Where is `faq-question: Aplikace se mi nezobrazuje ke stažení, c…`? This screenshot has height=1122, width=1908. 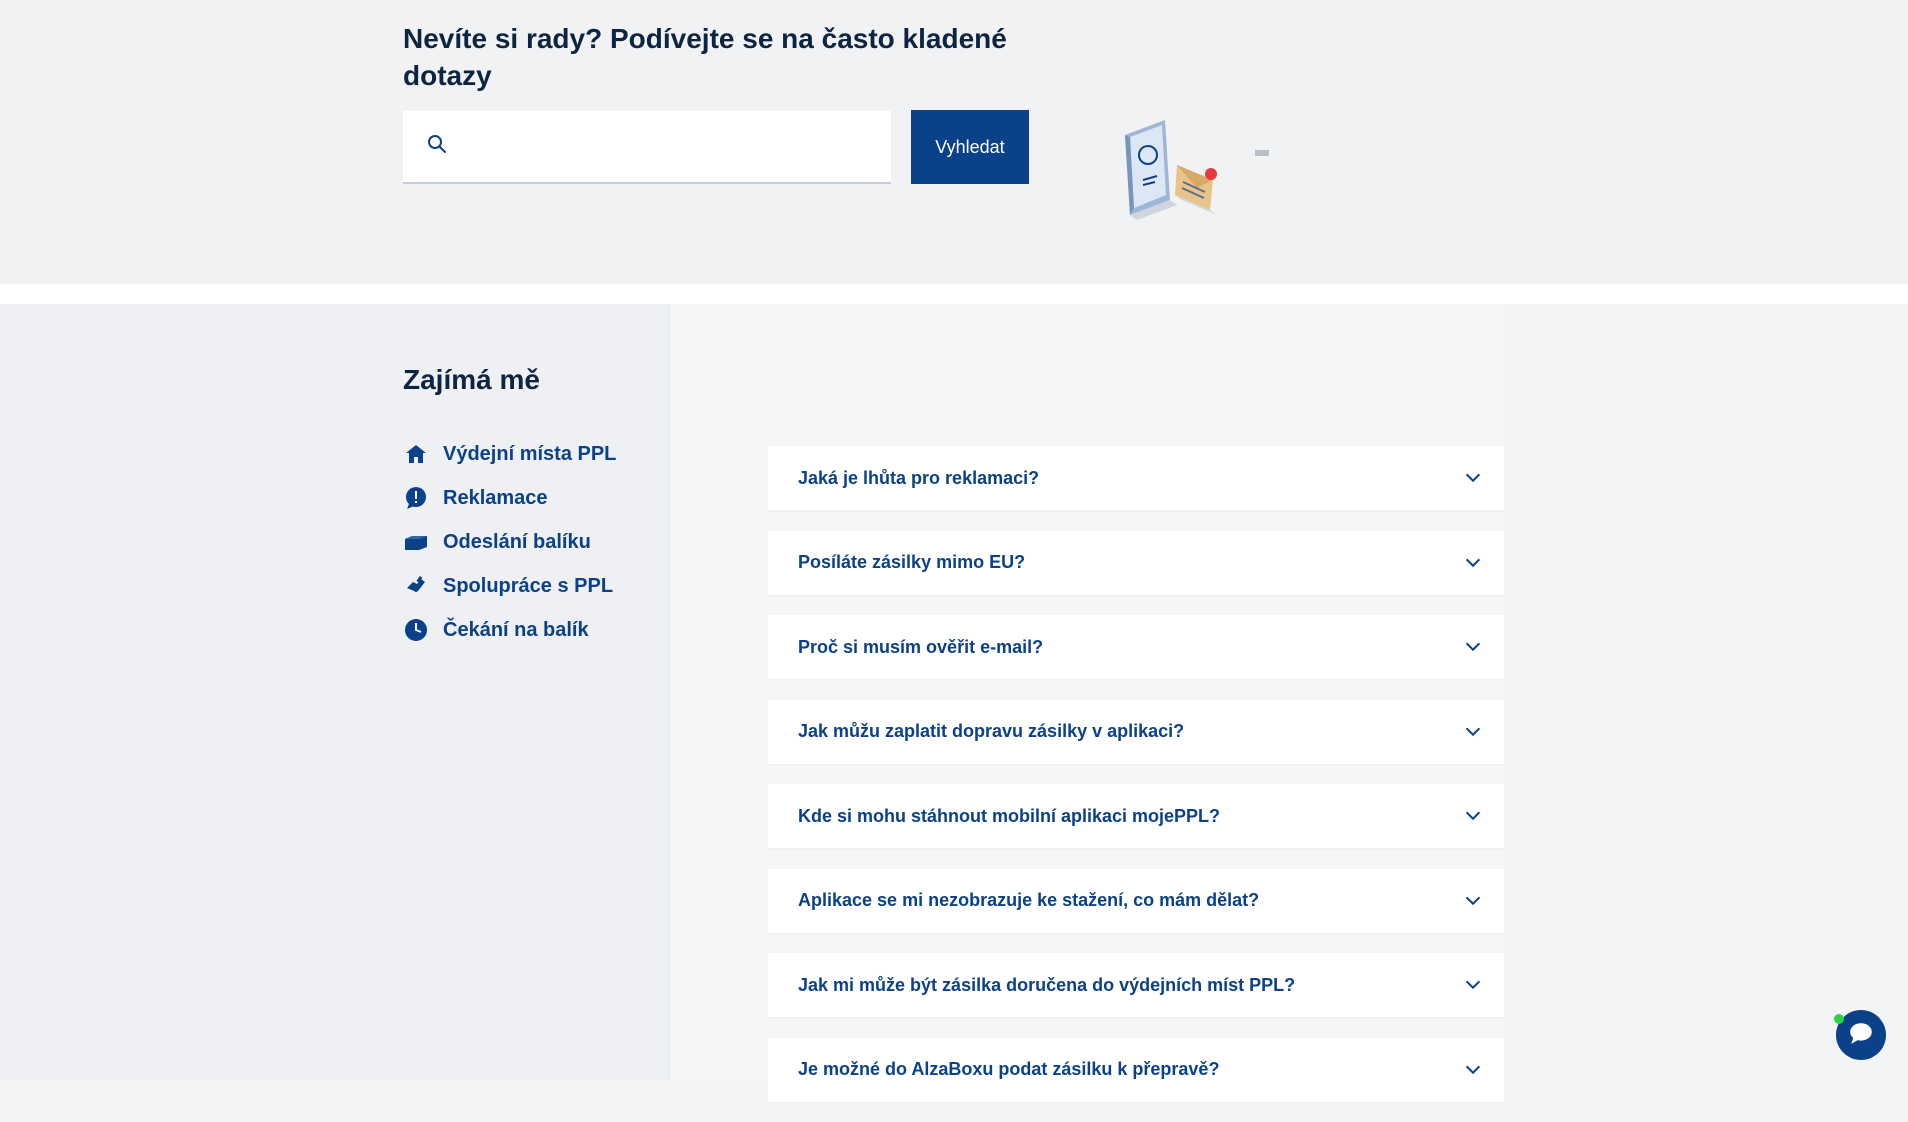 faq-question: Aplikace se mi nezobrazuje ke stažení, c… is located at coordinates (1029, 900).